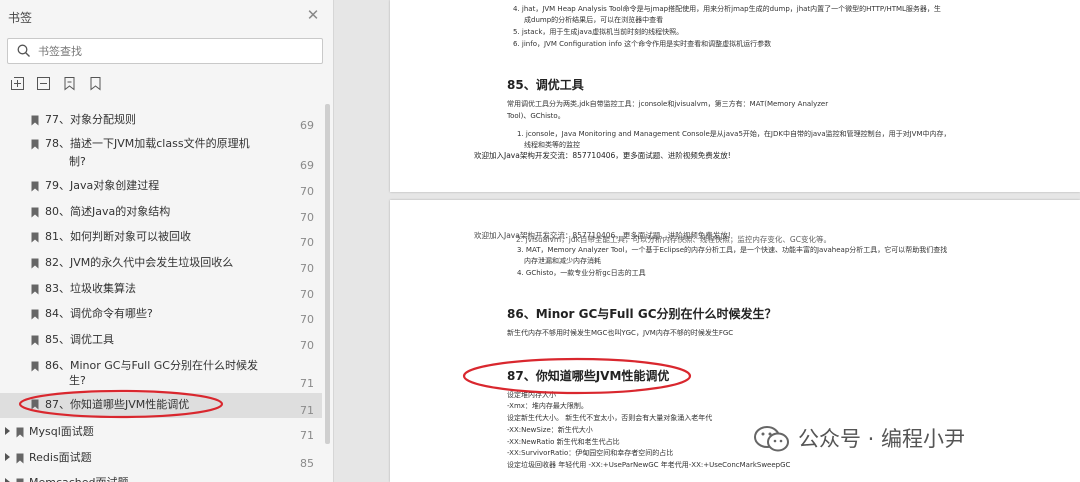 The image size is (1080, 482). I want to click on bookmark-group: Mysql面试题 71, so click(161, 433).